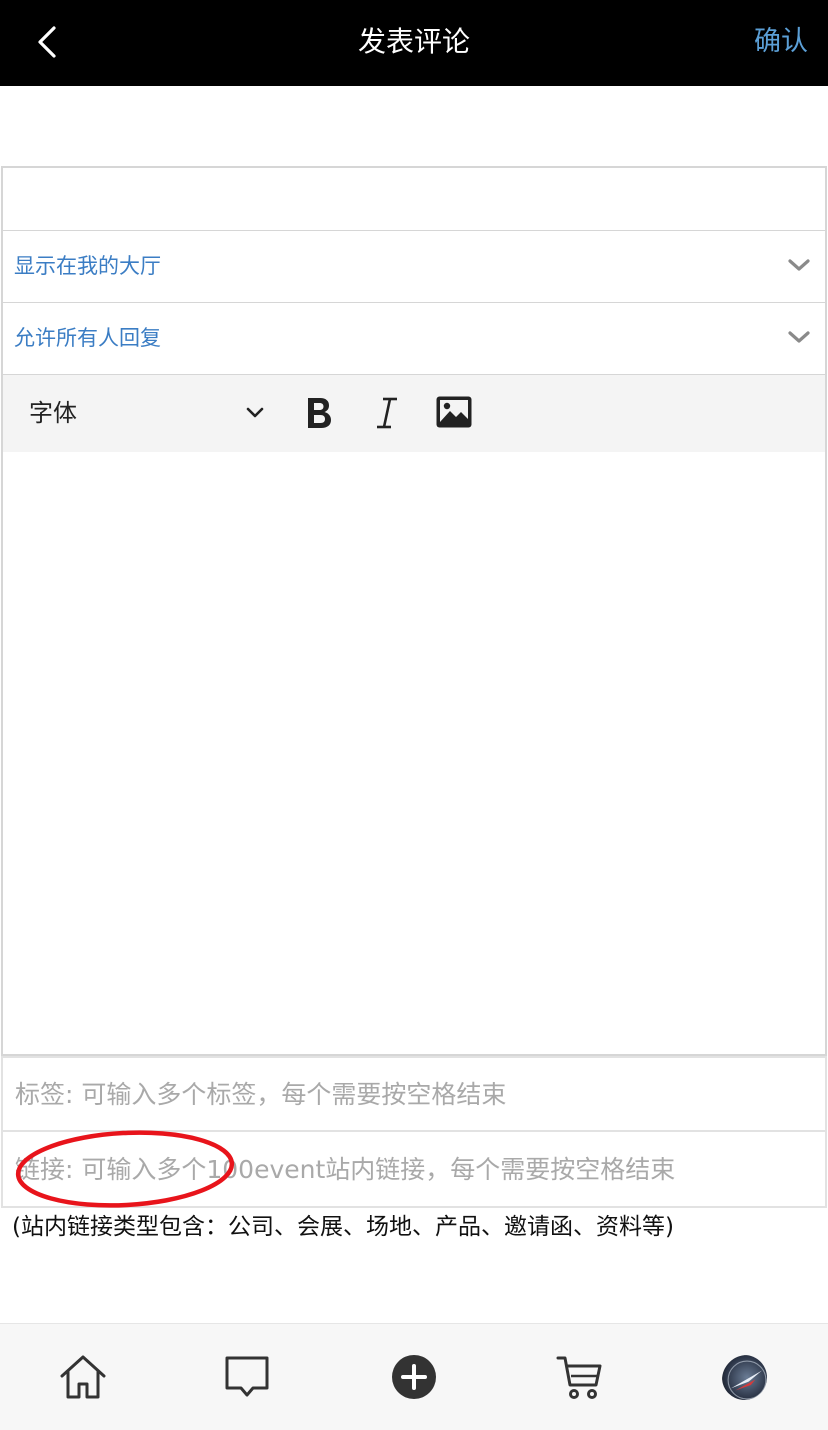 The image size is (828, 1430). Describe the element at coordinates (87, 266) in the screenshot. I see `visibility-select-value: 显示在我的大厅` at that location.